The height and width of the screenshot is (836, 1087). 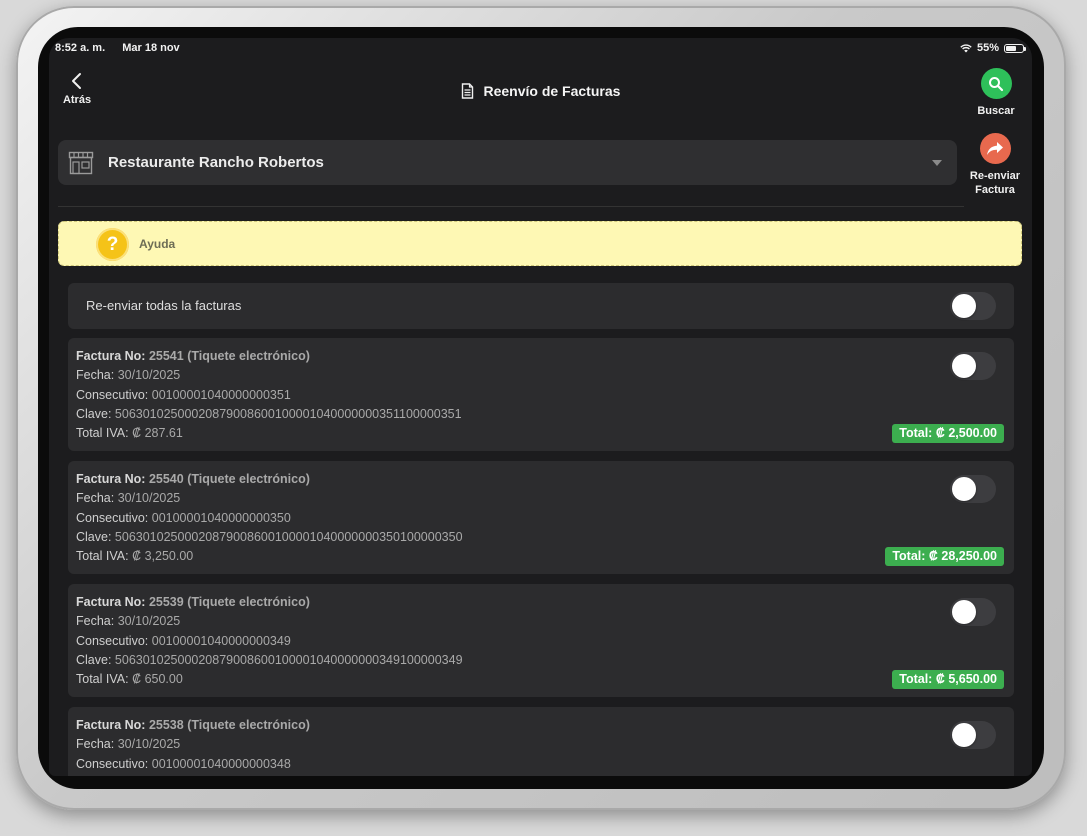 What do you see at coordinates (269, 433) in the screenshot?
I see `invoice-tax-line: Total IVA: ₡ 287.61` at bounding box center [269, 433].